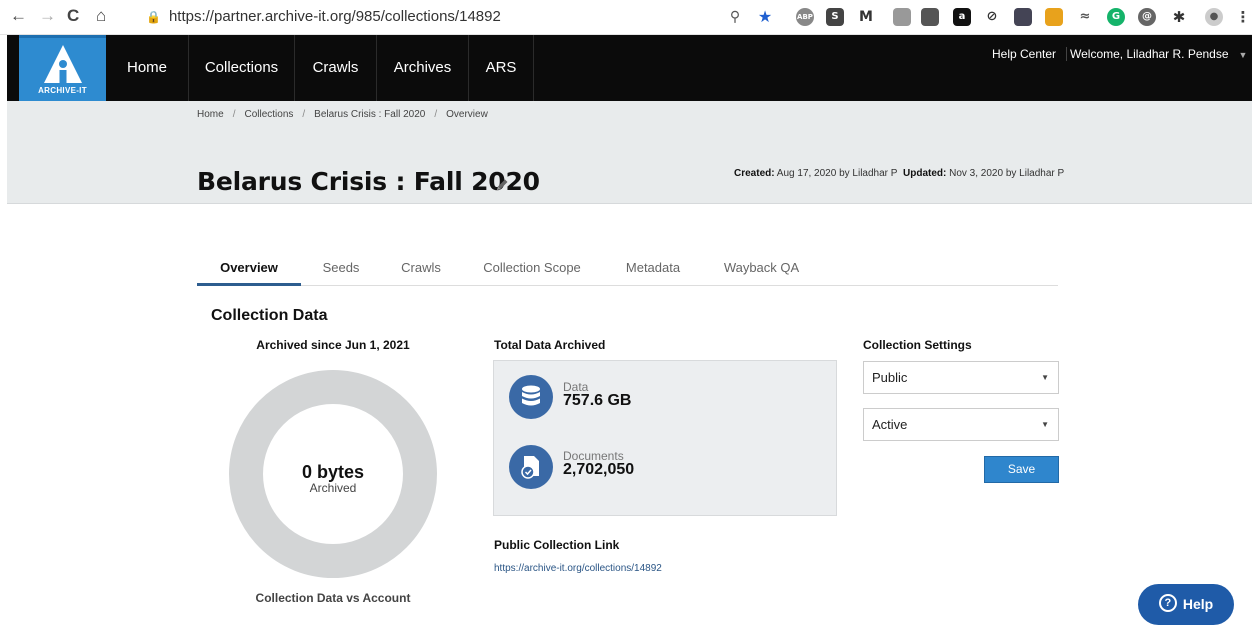 This screenshot has width=1252, height=635. Describe the element at coordinates (268, 114) in the screenshot. I see `breadcrumb-collections: Collections` at that location.